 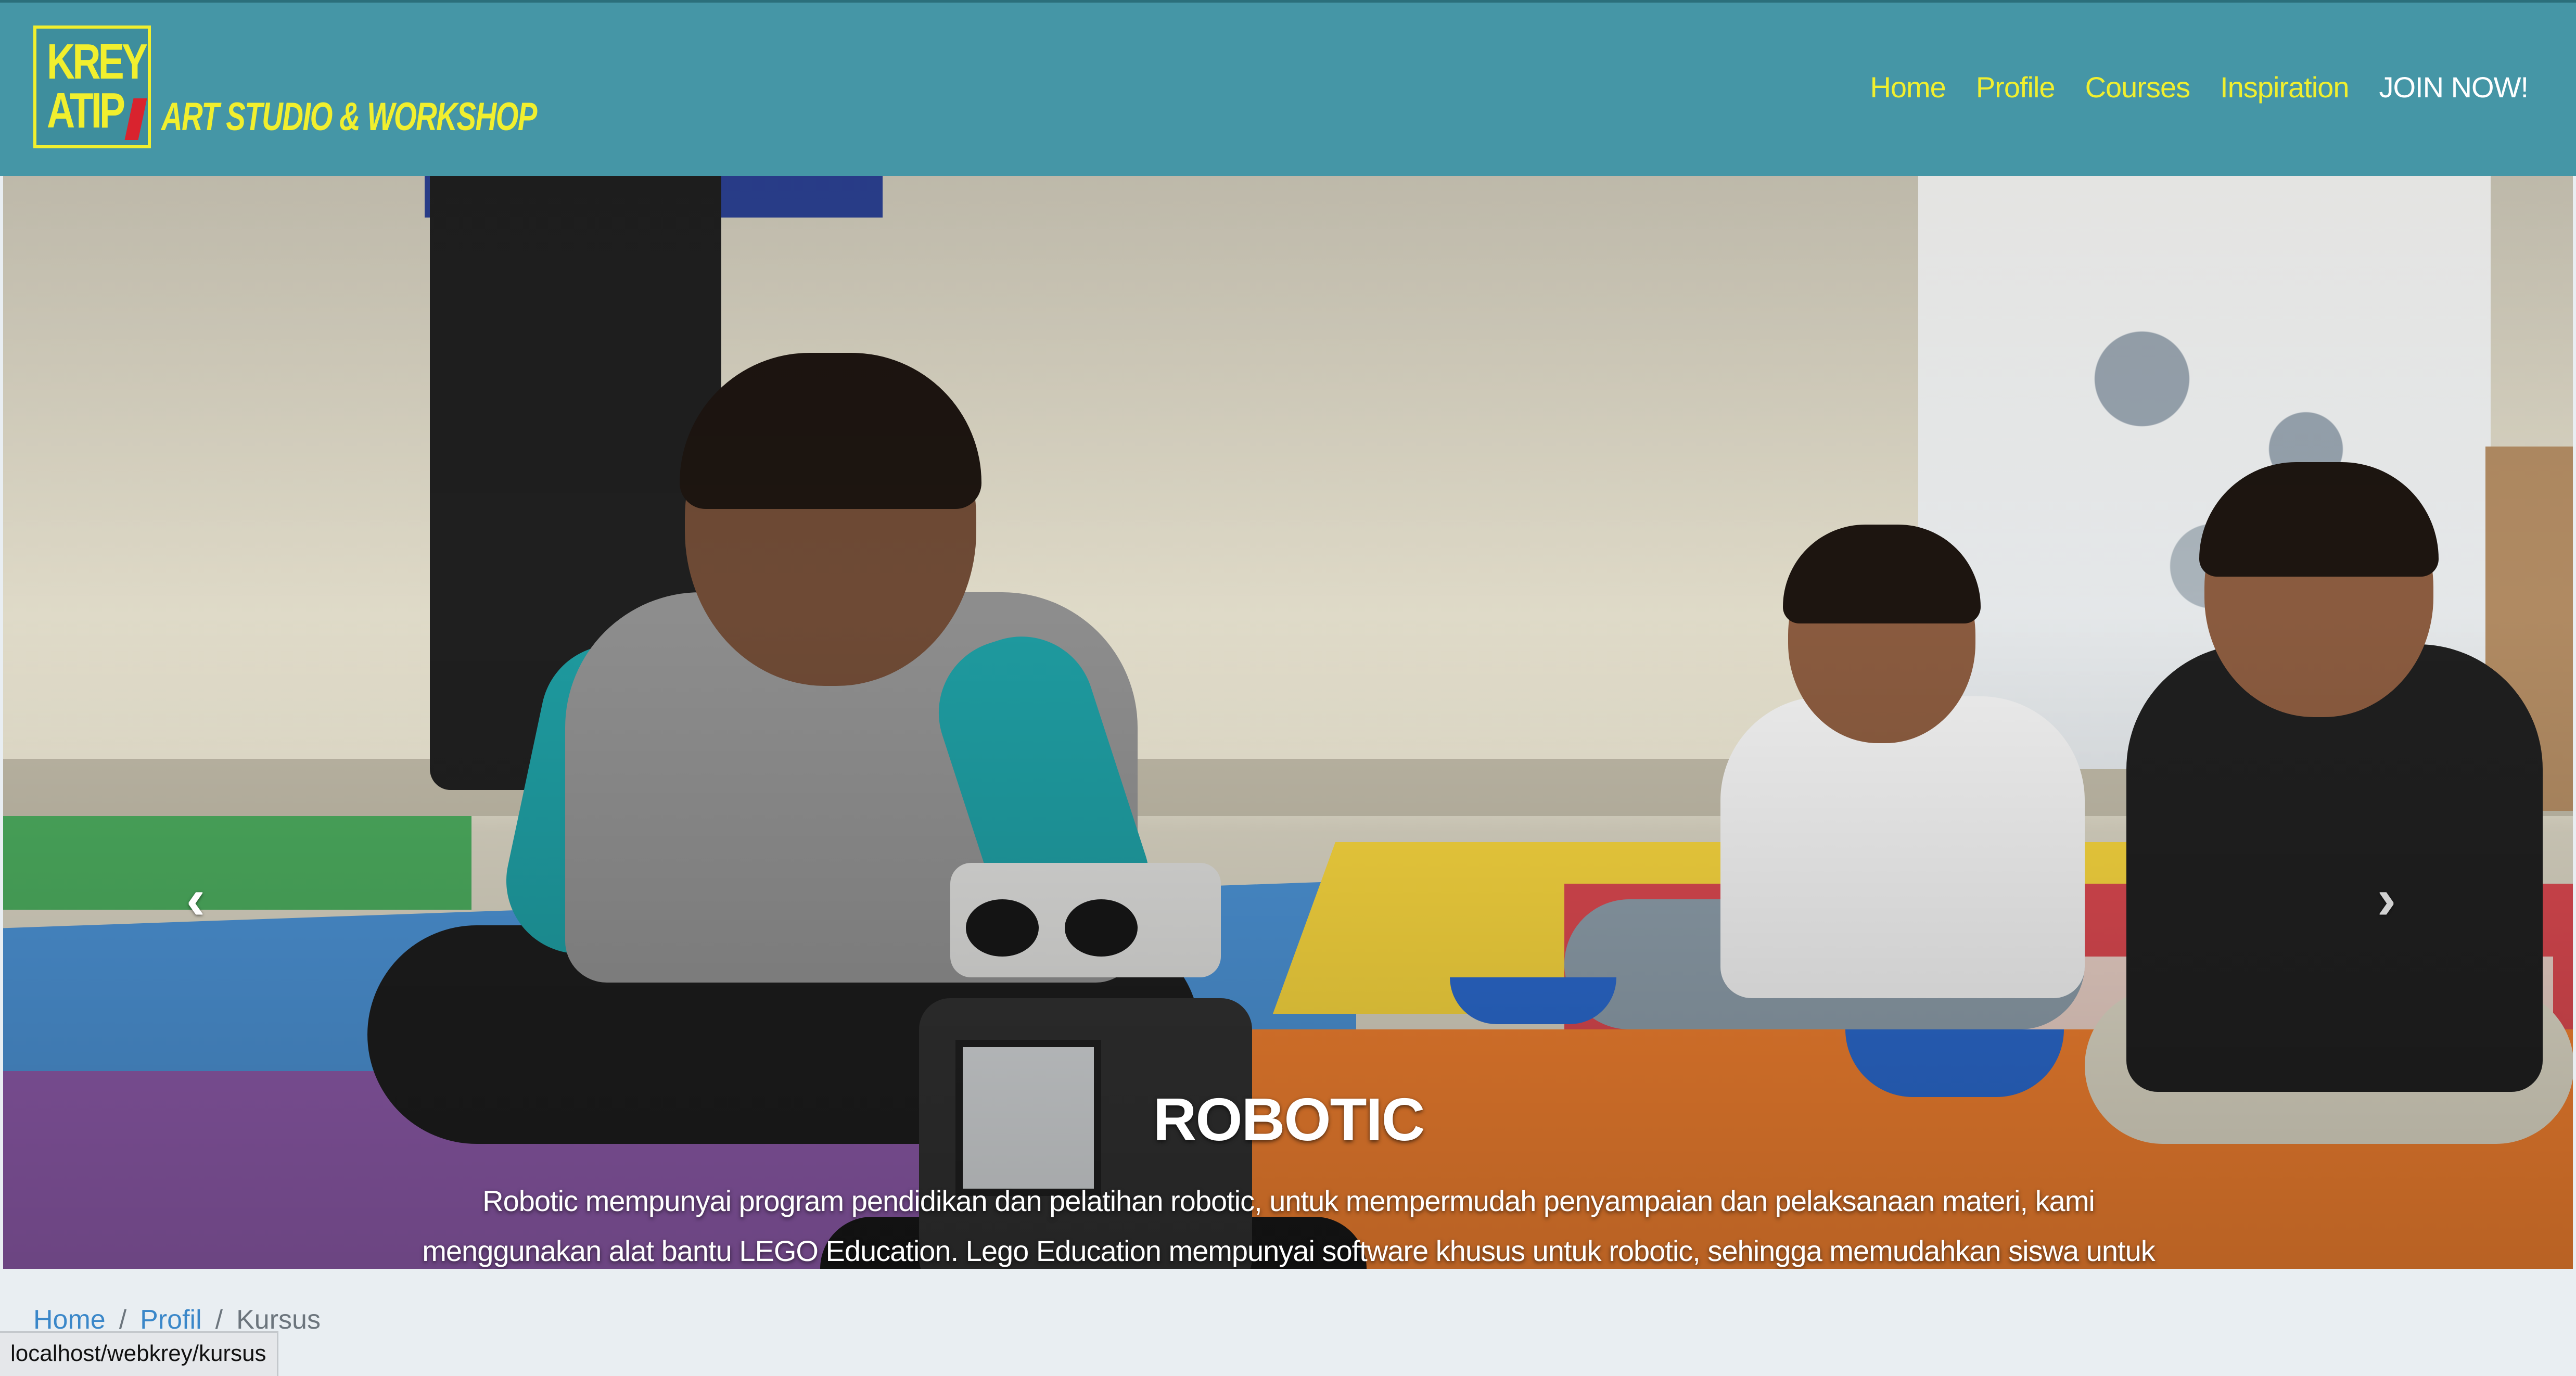 What do you see at coordinates (1289, 1119) in the screenshot?
I see `slide-title: ROBOTIC` at bounding box center [1289, 1119].